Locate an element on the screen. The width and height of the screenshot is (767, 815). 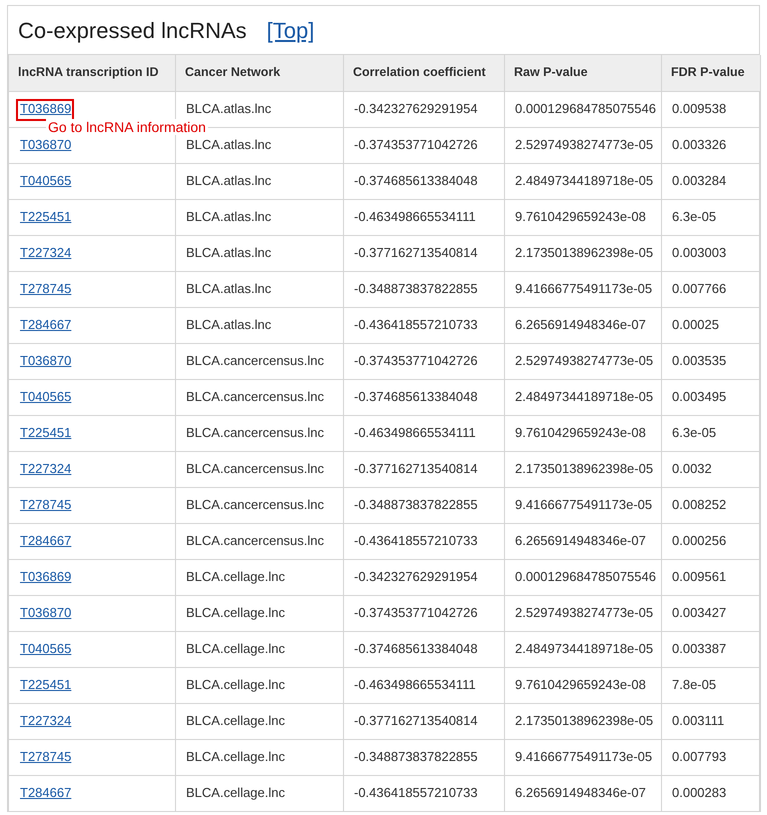
table-cell: 0.009561 is located at coordinates (711, 577).